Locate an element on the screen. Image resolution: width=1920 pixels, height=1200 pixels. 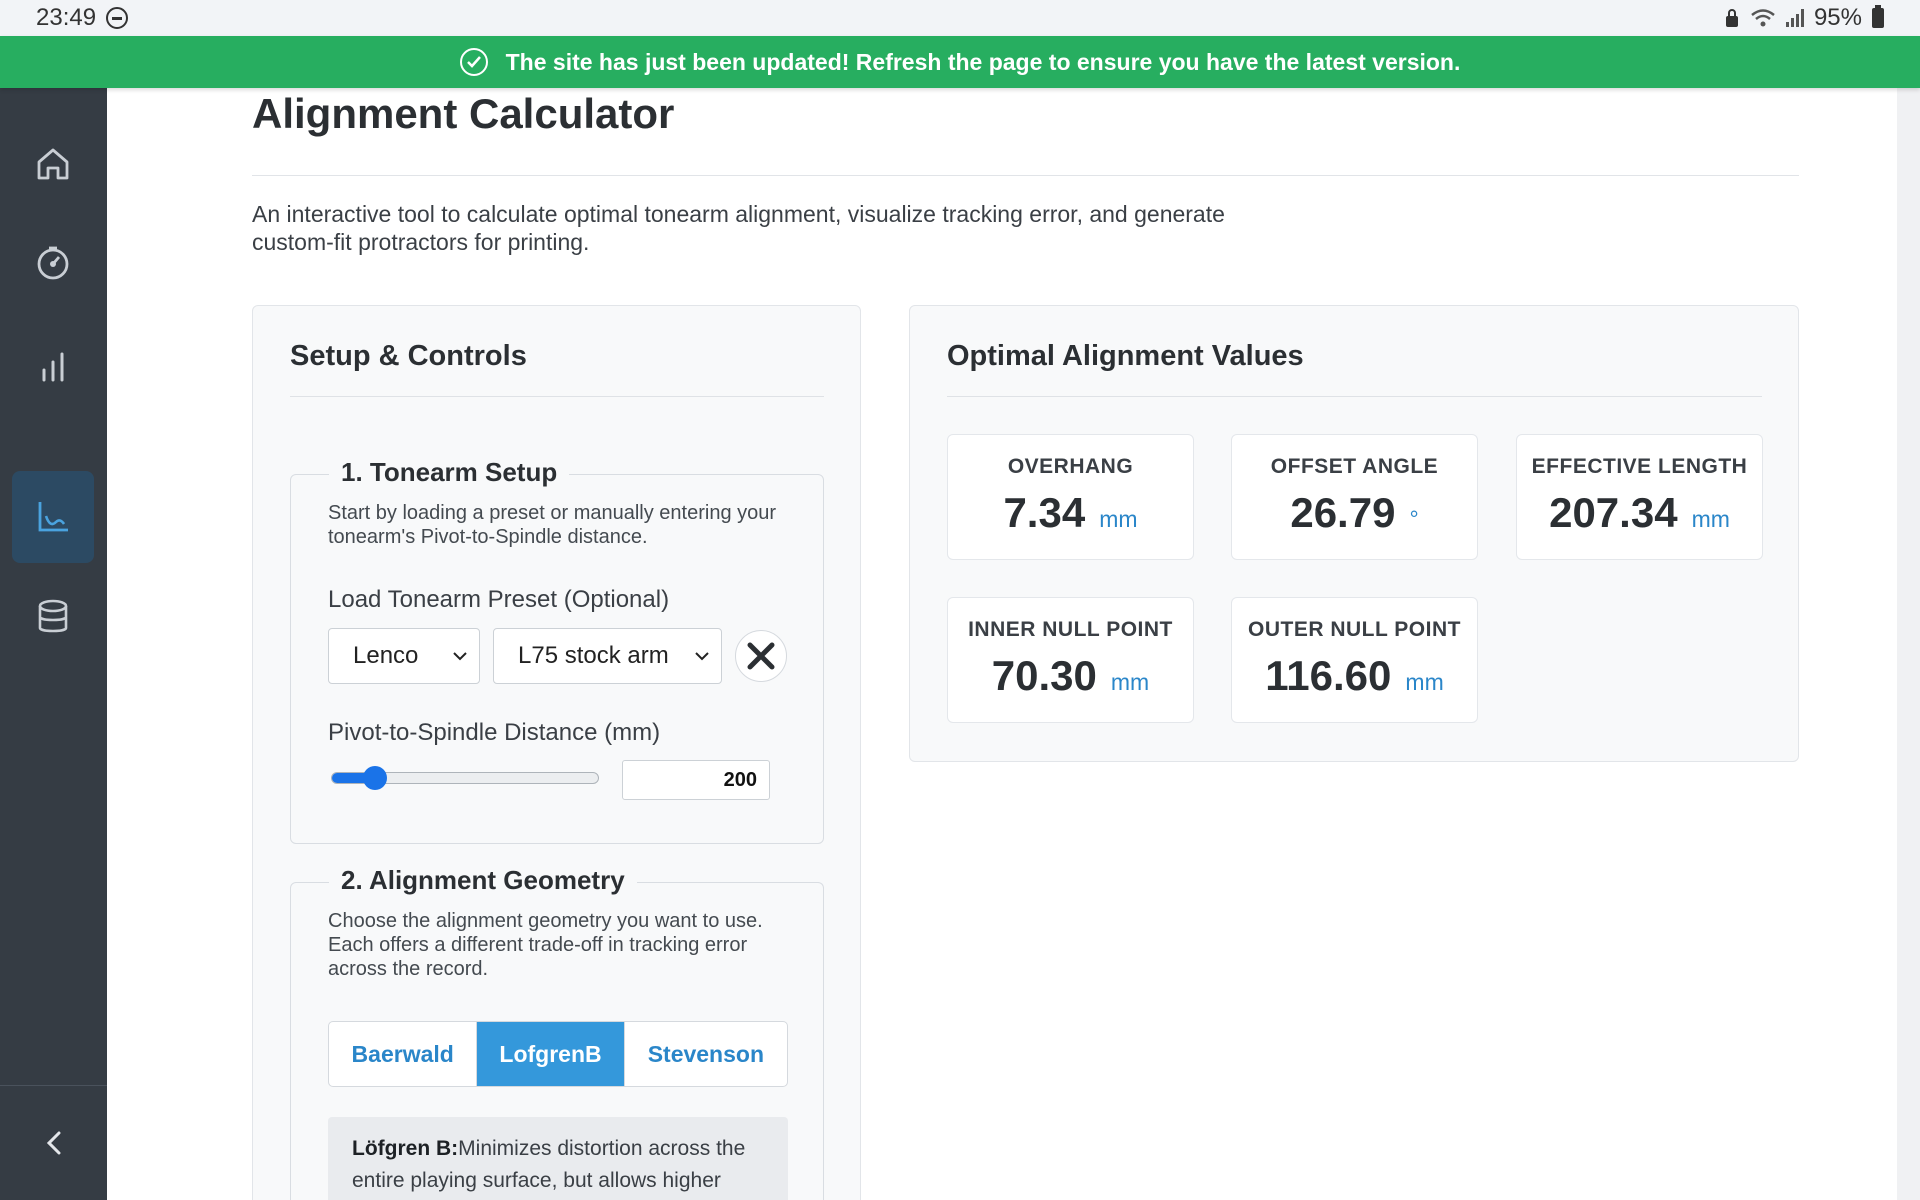
inner-null-point-card: INNER NULL POINT 70.30 mm is located at coordinates (1070, 660).